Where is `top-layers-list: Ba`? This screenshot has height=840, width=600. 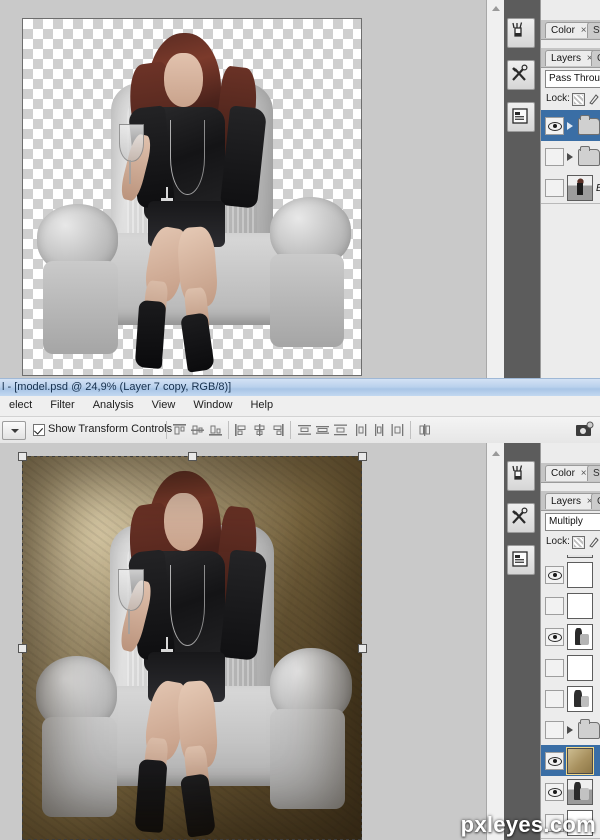
top-layers-list: Ba is located at coordinates (570, 244).